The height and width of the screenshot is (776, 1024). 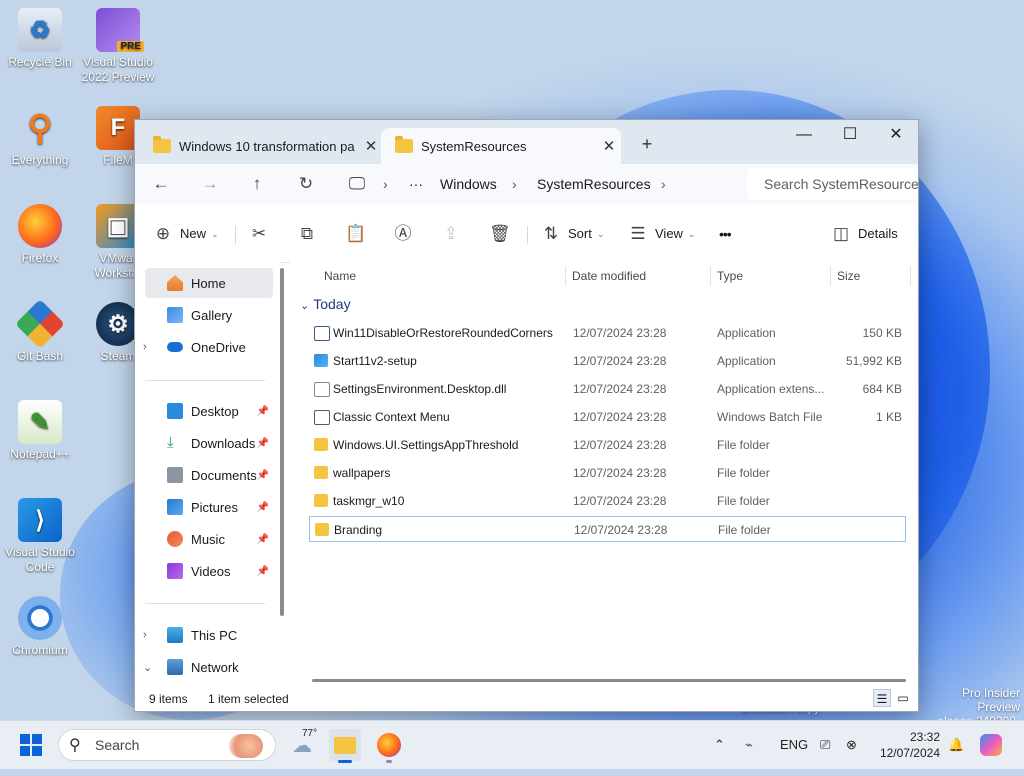 I want to click on cut-button: ✂, so click(x=262, y=234).